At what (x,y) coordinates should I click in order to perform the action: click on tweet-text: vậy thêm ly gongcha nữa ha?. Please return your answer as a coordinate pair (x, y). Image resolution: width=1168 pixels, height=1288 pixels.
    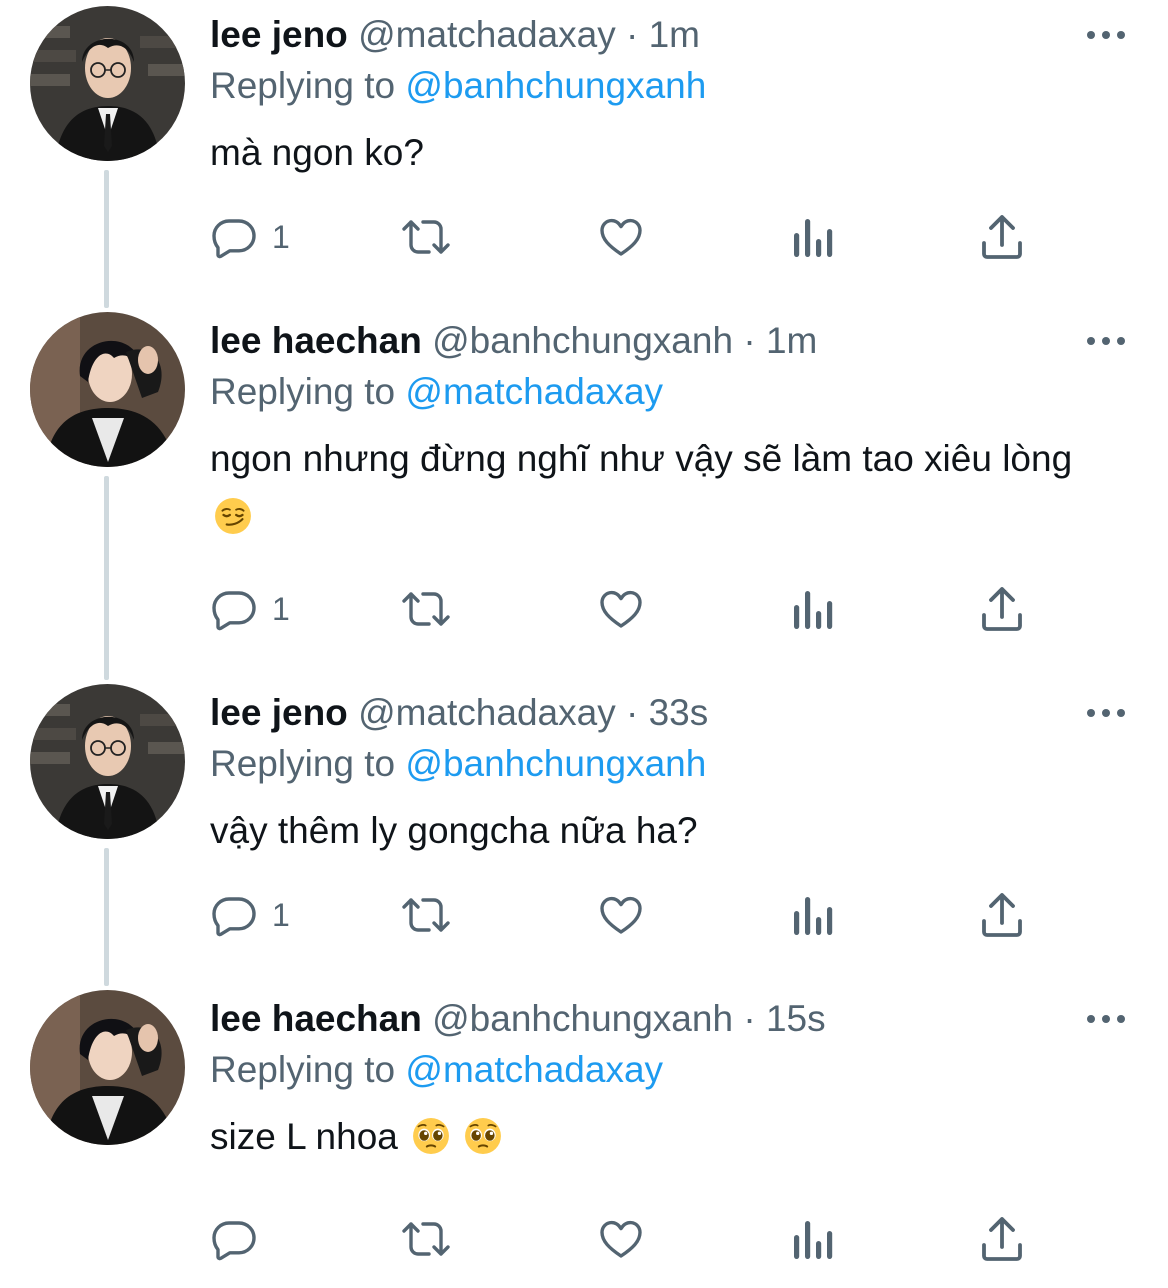
    Looking at the image, I should click on (660, 831).